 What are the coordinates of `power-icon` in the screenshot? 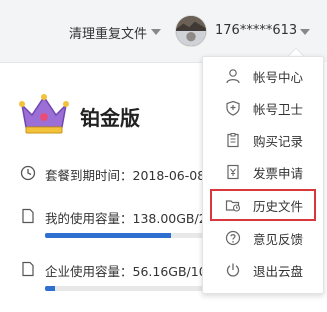 It's located at (233, 270).